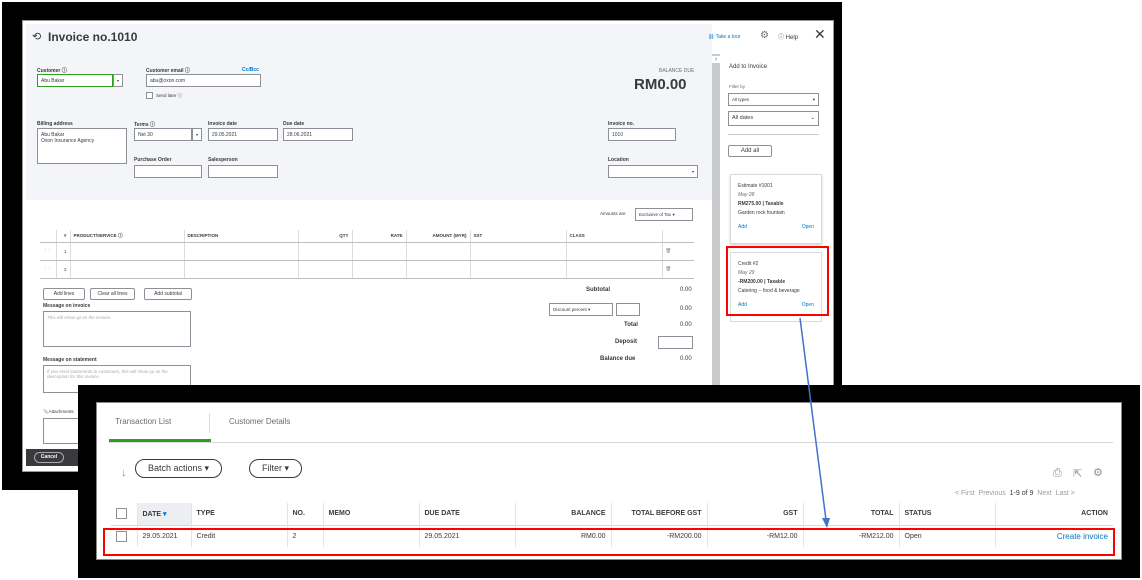 The height and width of the screenshot is (580, 1142). I want to click on connector-arrow, so click(814, 422).